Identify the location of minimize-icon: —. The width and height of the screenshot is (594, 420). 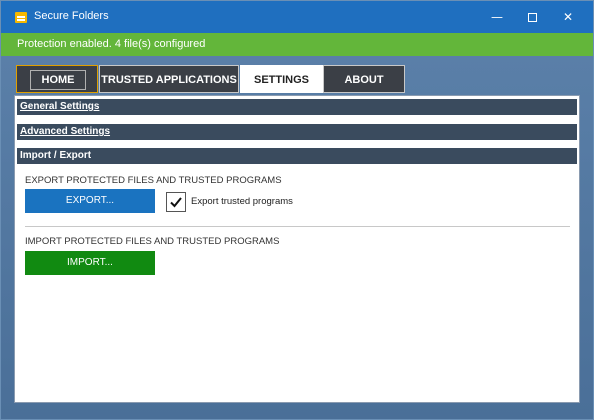
(497, 17).